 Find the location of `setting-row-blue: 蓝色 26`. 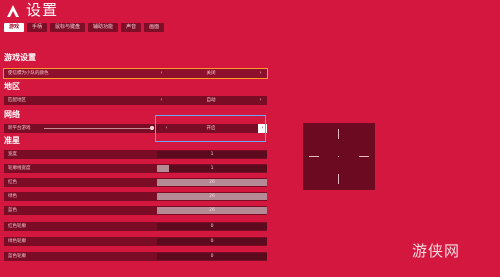

setting-row-blue: 蓝色 26 is located at coordinates (135, 210).